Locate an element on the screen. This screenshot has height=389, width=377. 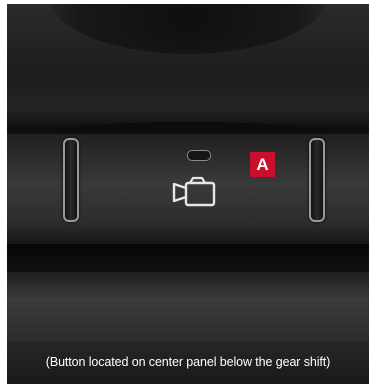
left-slot is located at coordinates (71, 180).